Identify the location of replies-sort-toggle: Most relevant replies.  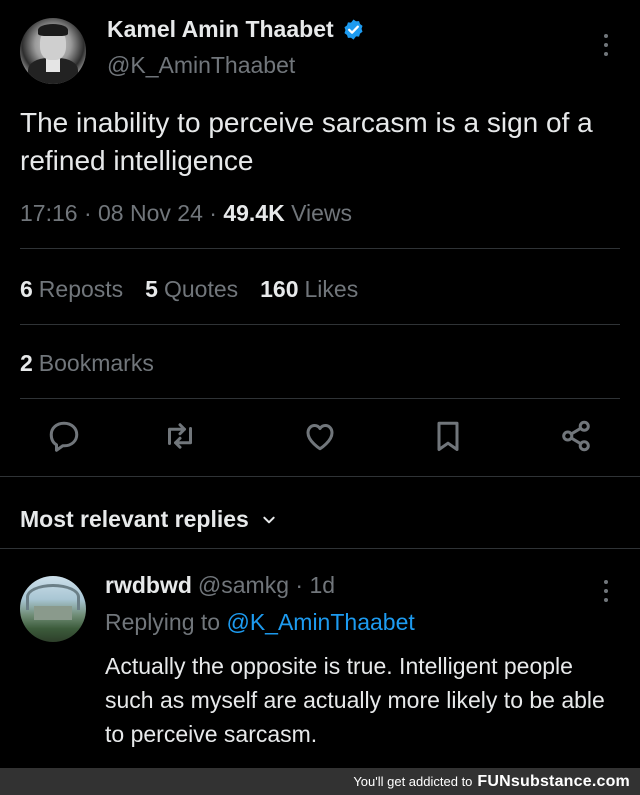
(148, 519).